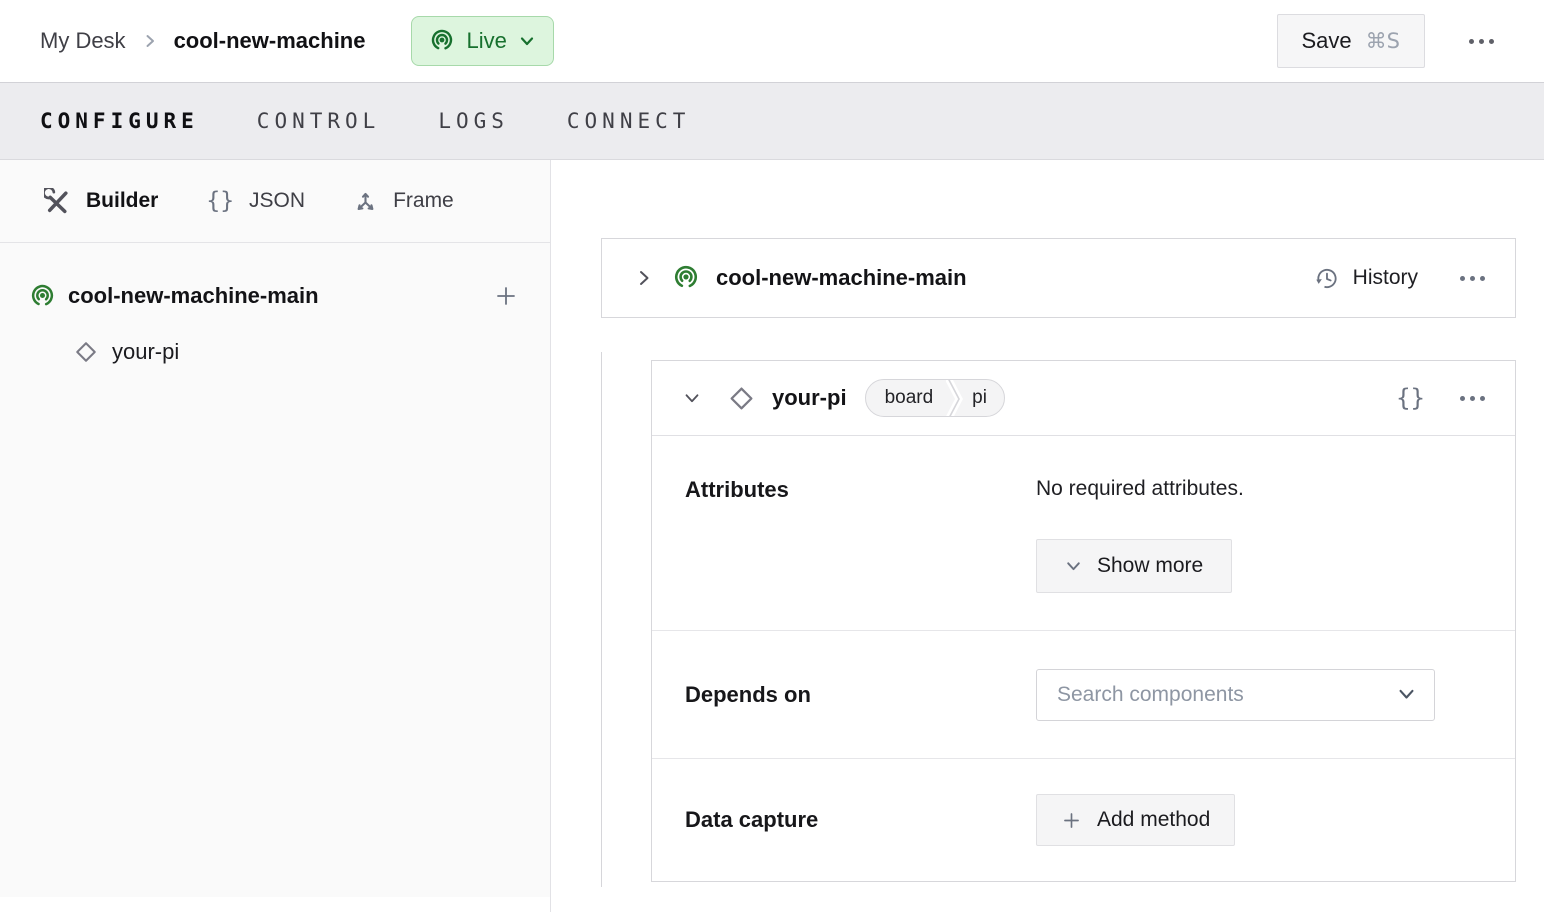  I want to click on breadcrumb-parent: My Desk, so click(83, 41).